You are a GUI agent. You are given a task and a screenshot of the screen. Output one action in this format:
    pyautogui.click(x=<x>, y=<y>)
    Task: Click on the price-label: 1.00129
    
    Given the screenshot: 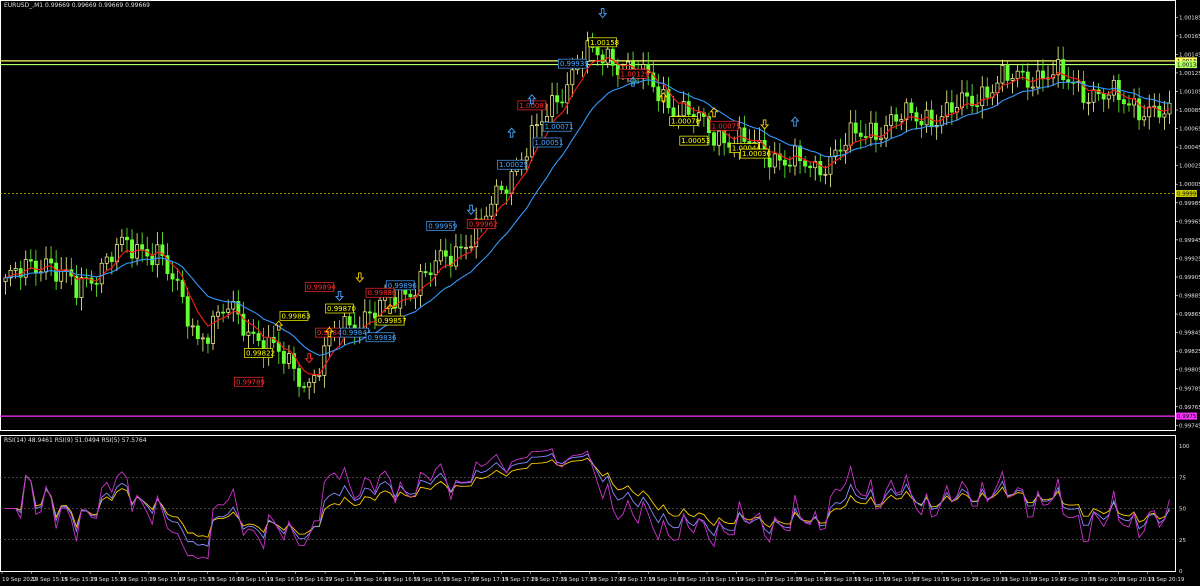 What is the action you would take?
    pyautogui.click(x=635, y=74)
    